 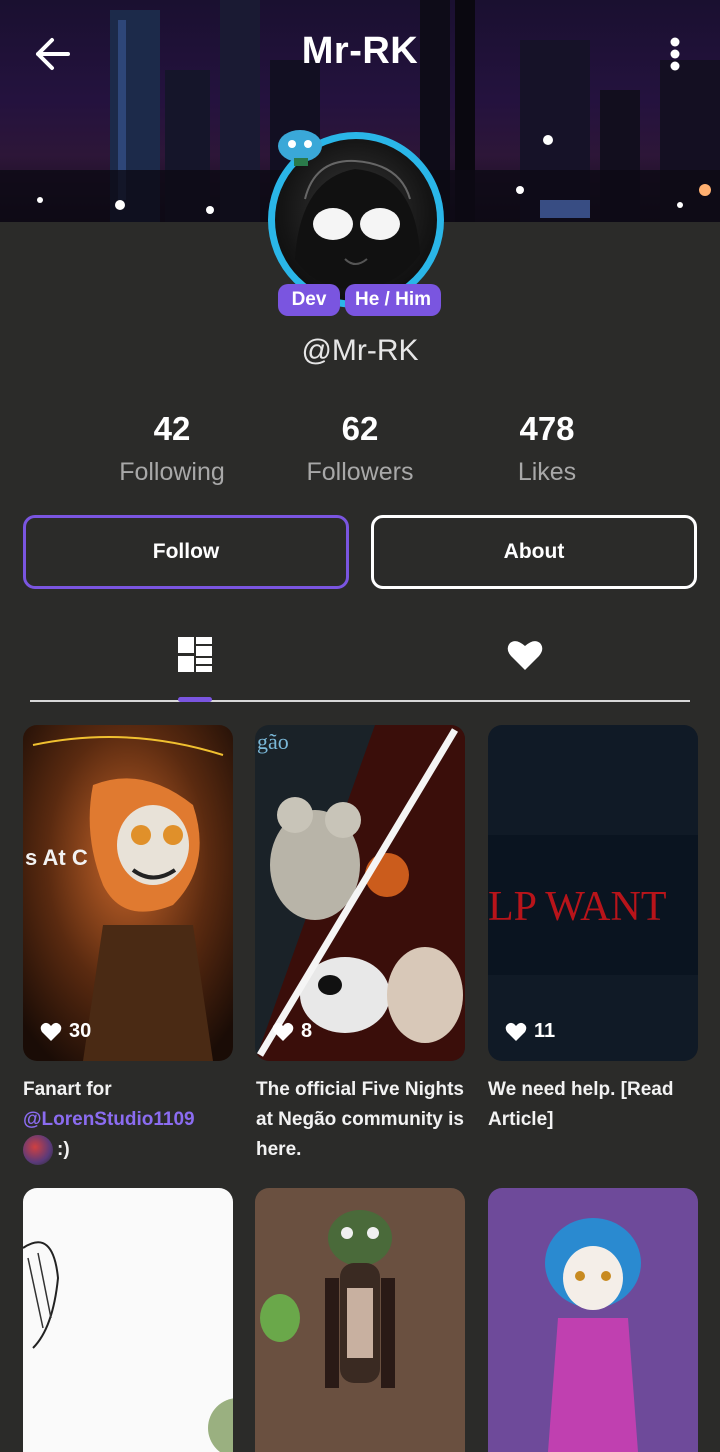 What do you see at coordinates (307, 1031) in the screenshot?
I see `like-count-value: 8` at bounding box center [307, 1031].